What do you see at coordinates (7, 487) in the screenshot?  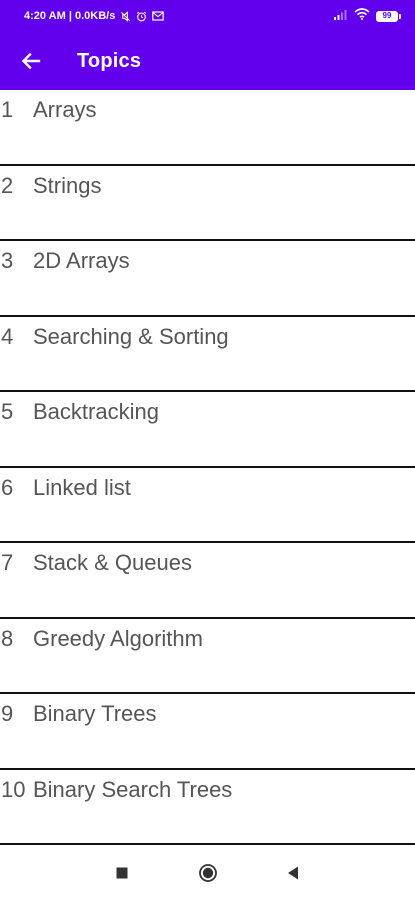 I see `topic-number: 6` at bounding box center [7, 487].